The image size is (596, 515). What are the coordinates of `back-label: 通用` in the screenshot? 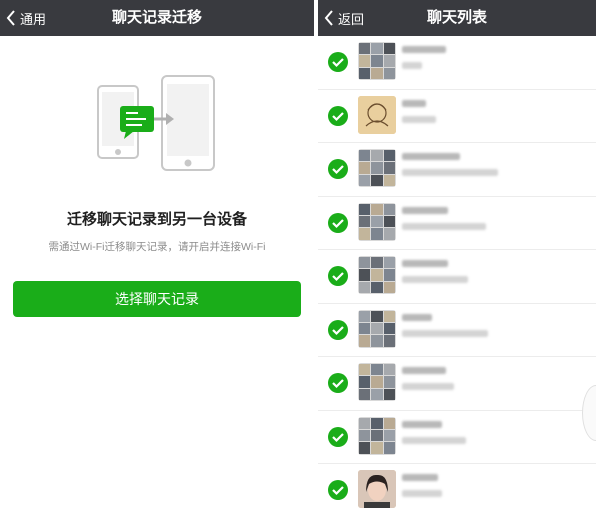 It's located at (33, 19).